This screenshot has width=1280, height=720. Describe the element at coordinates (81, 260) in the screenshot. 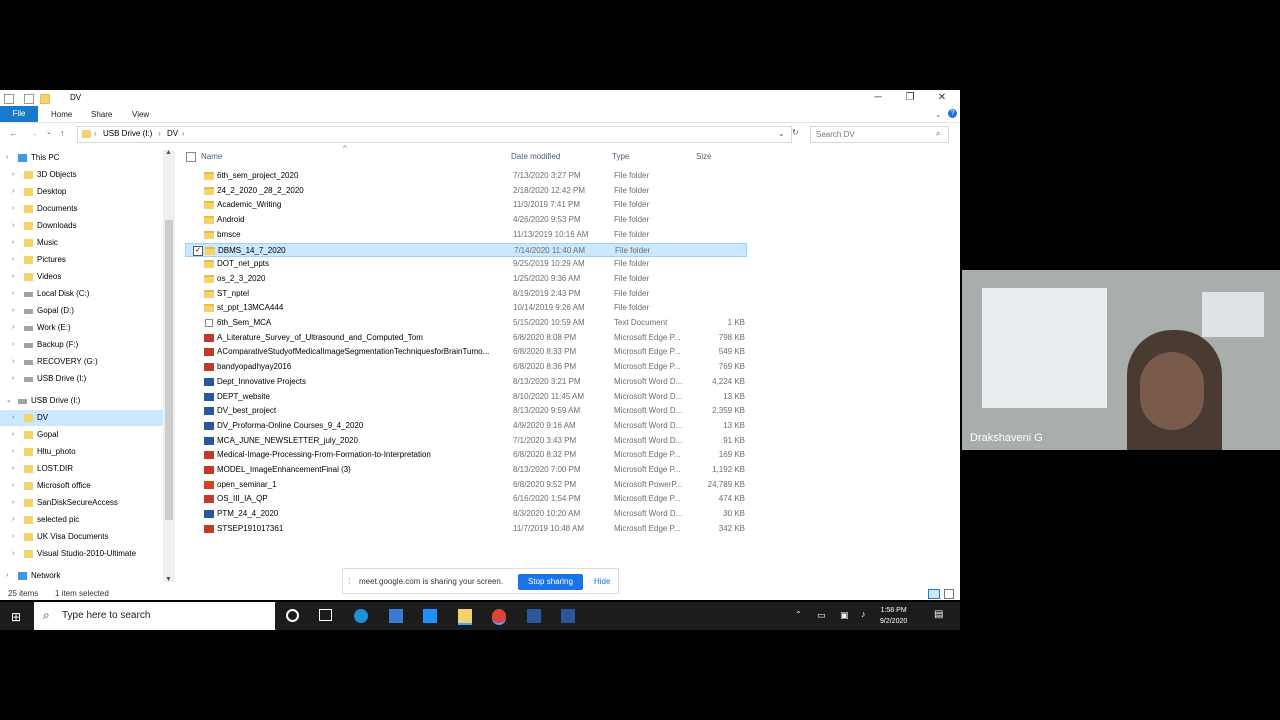

I see `nav-item: › Pictures` at that location.